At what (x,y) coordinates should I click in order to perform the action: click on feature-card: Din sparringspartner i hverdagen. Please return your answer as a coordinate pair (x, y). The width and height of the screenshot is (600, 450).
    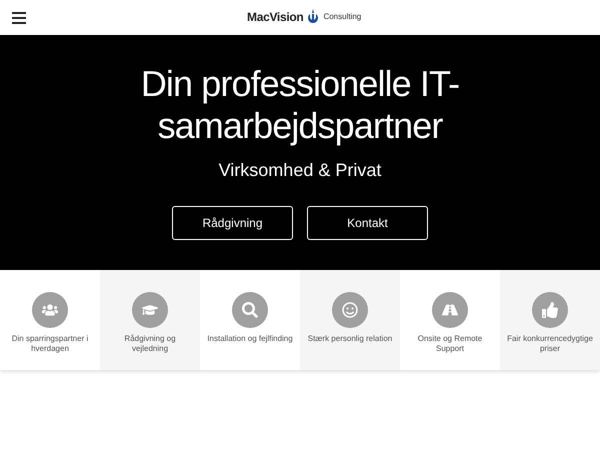
    Looking at the image, I should click on (50, 320).